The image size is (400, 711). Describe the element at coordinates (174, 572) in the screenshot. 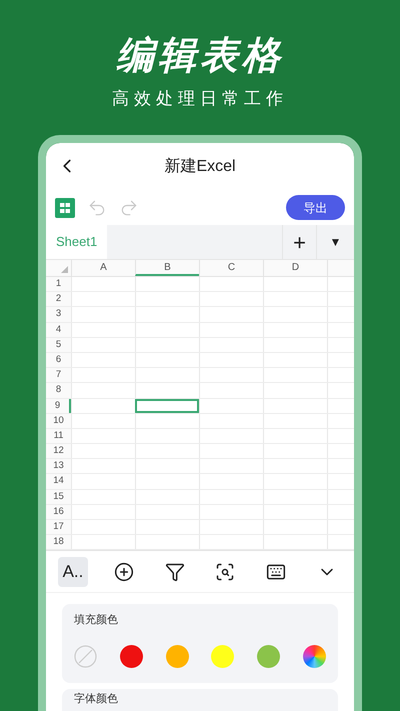

I see `filter-icon` at that location.